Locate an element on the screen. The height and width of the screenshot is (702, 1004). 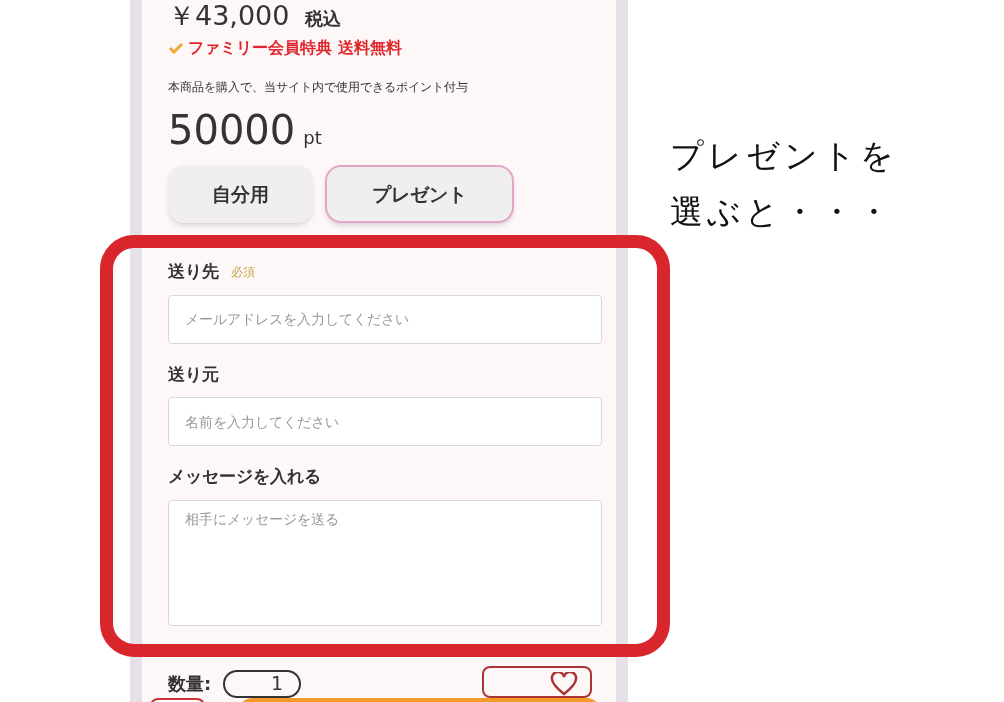
annotation-text: 選ぶと・・・ is located at coordinates (782, 212).